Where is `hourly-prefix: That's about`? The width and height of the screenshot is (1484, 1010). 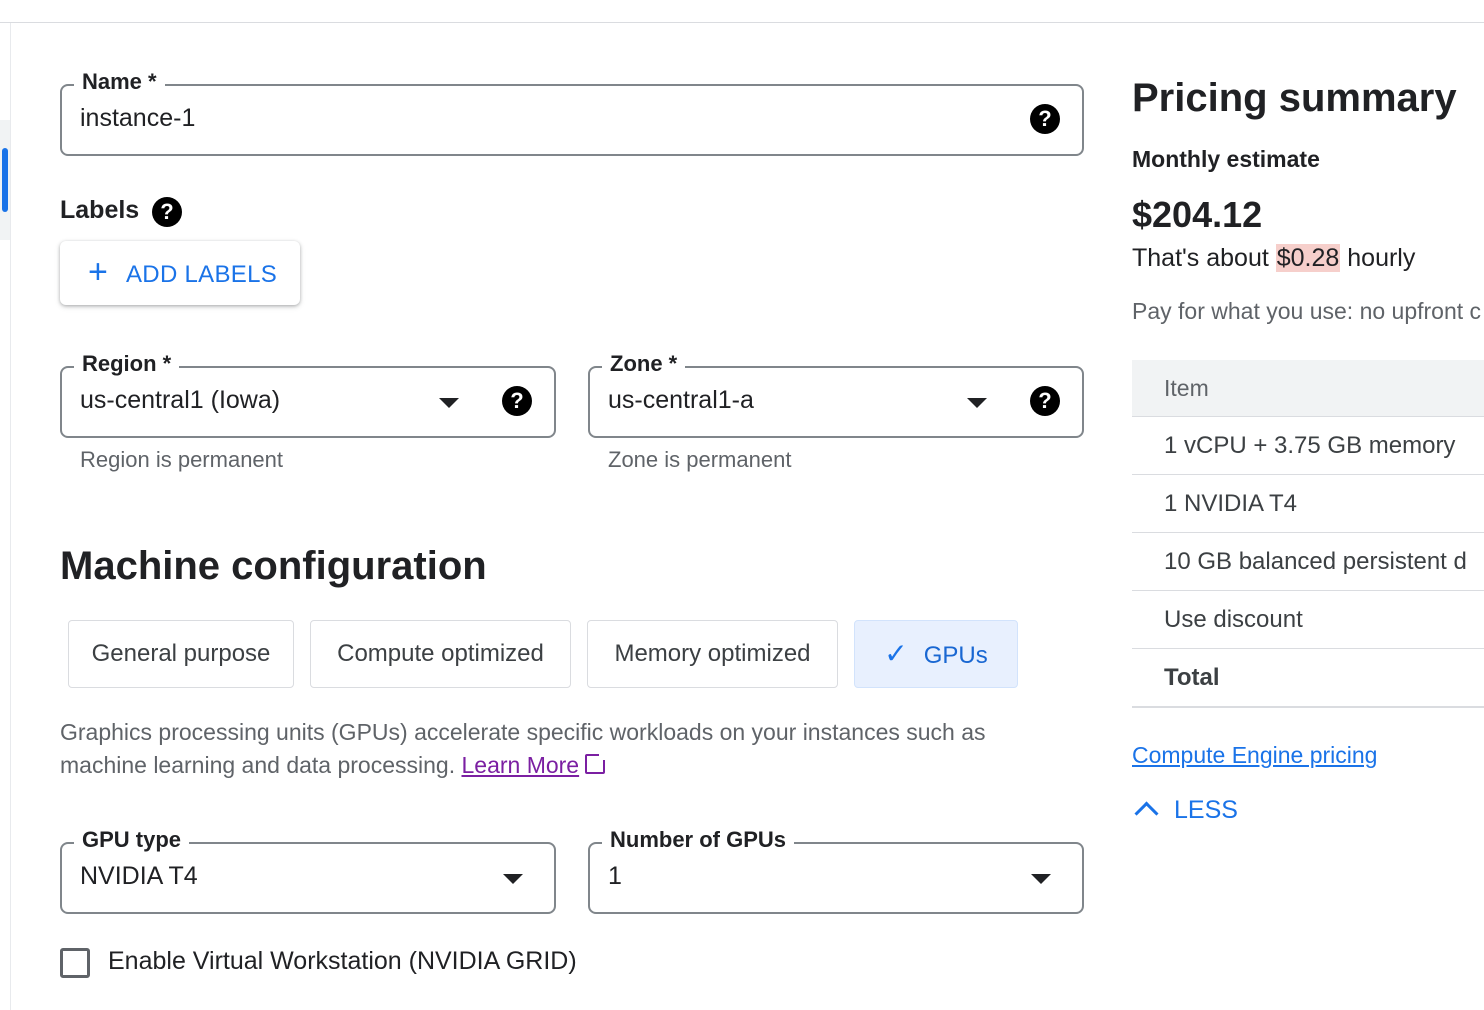 hourly-prefix: That's about is located at coordinates (1204, 258).